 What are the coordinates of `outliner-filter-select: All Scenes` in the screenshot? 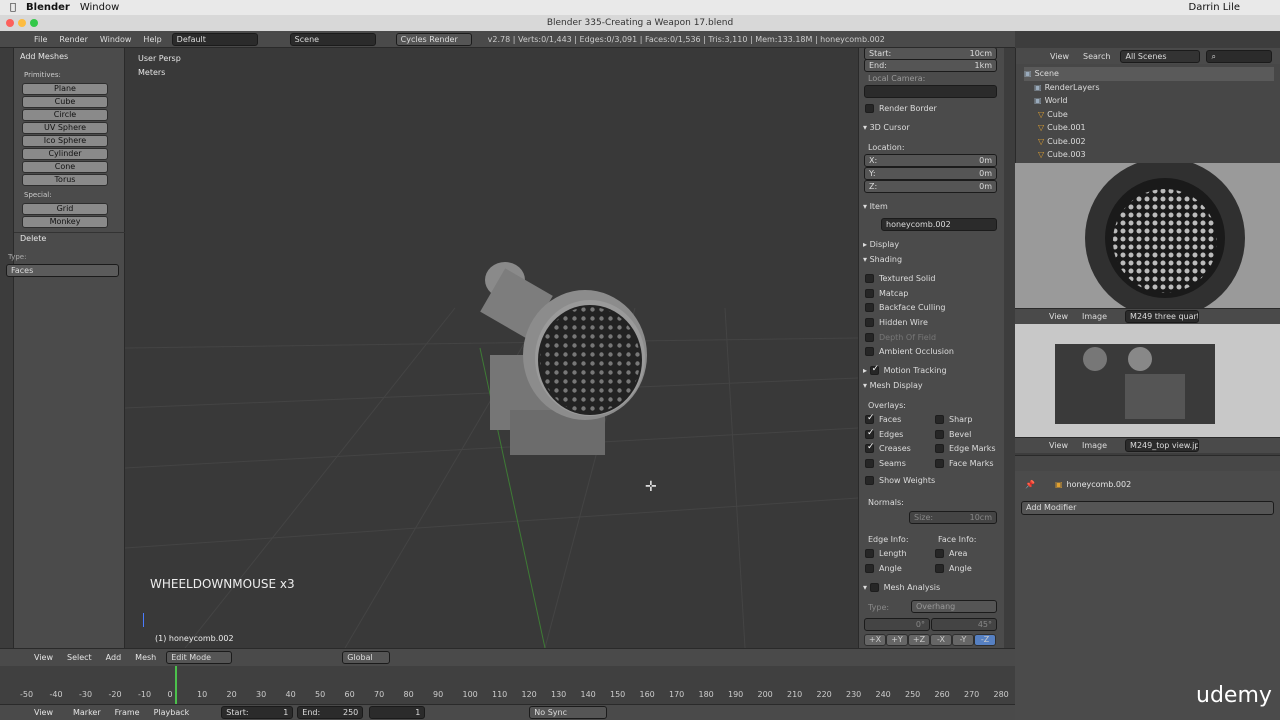 It's located at (1160, 56).